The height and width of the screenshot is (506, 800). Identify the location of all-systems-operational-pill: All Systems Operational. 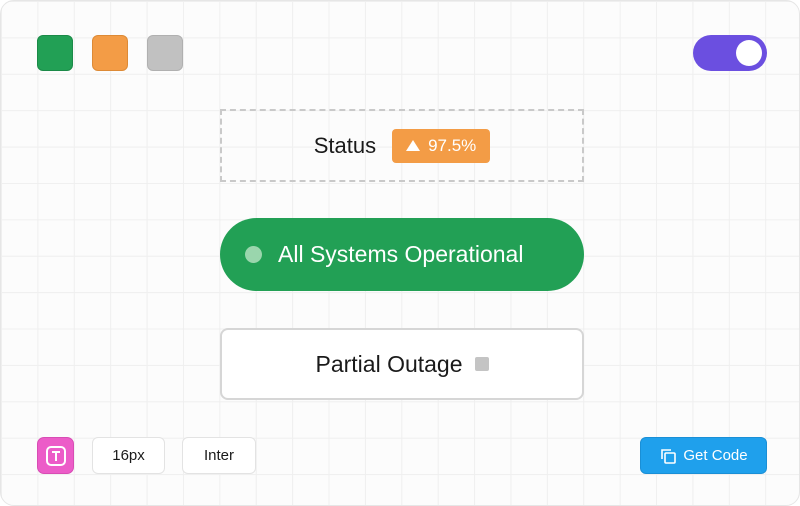
(402, 254).